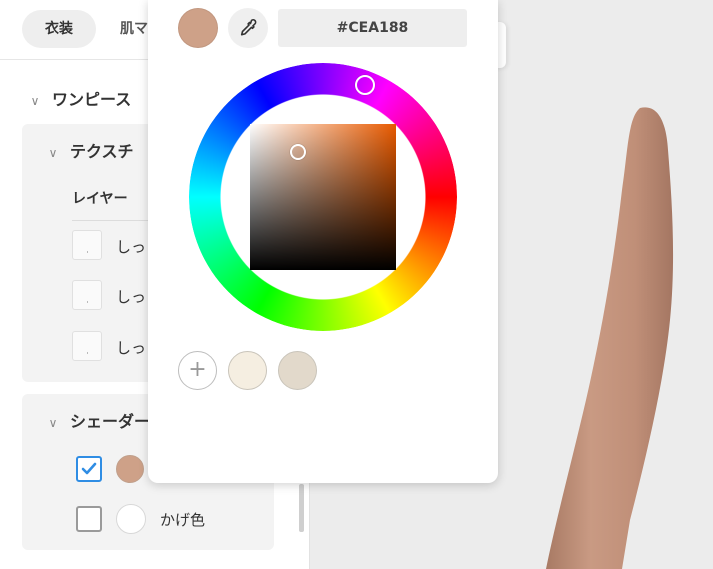 The height and width of the screenshot is (569, 713). What do you see at coordinates (198, 28) in the screenshot?
I see `current-color-swatch` at bounding box center [198, 28].